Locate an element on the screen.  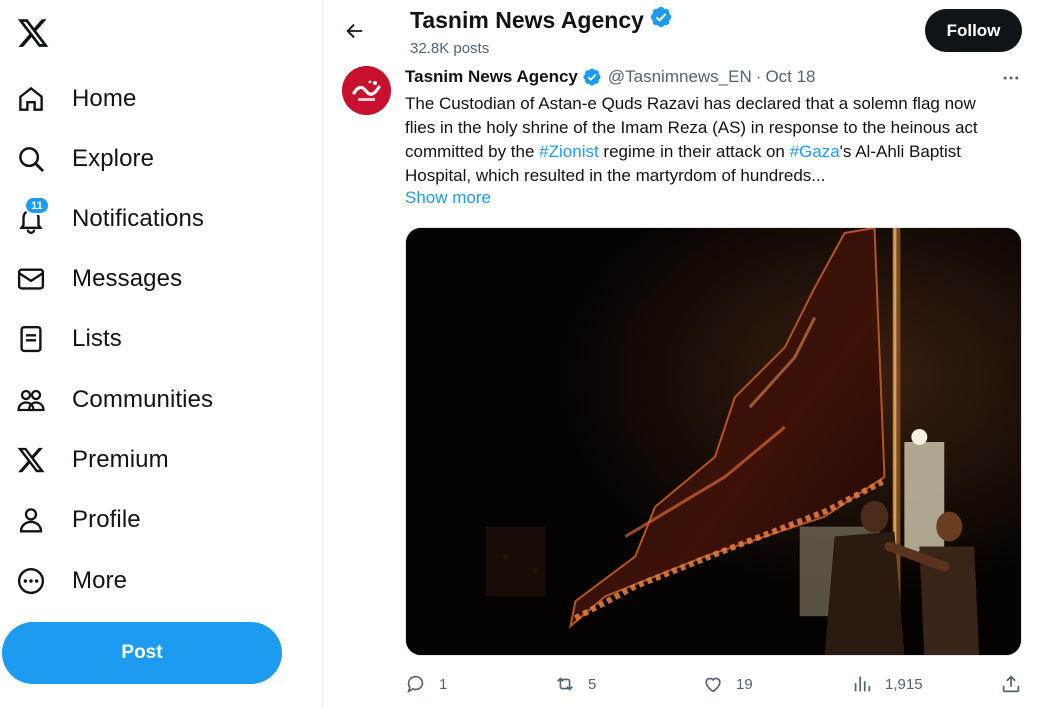
show-more-link: Show more is located at coordinates (448, 198).